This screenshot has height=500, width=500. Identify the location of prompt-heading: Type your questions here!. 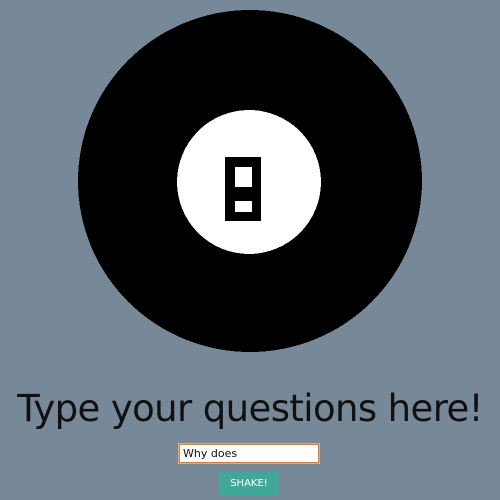
(250, 408).